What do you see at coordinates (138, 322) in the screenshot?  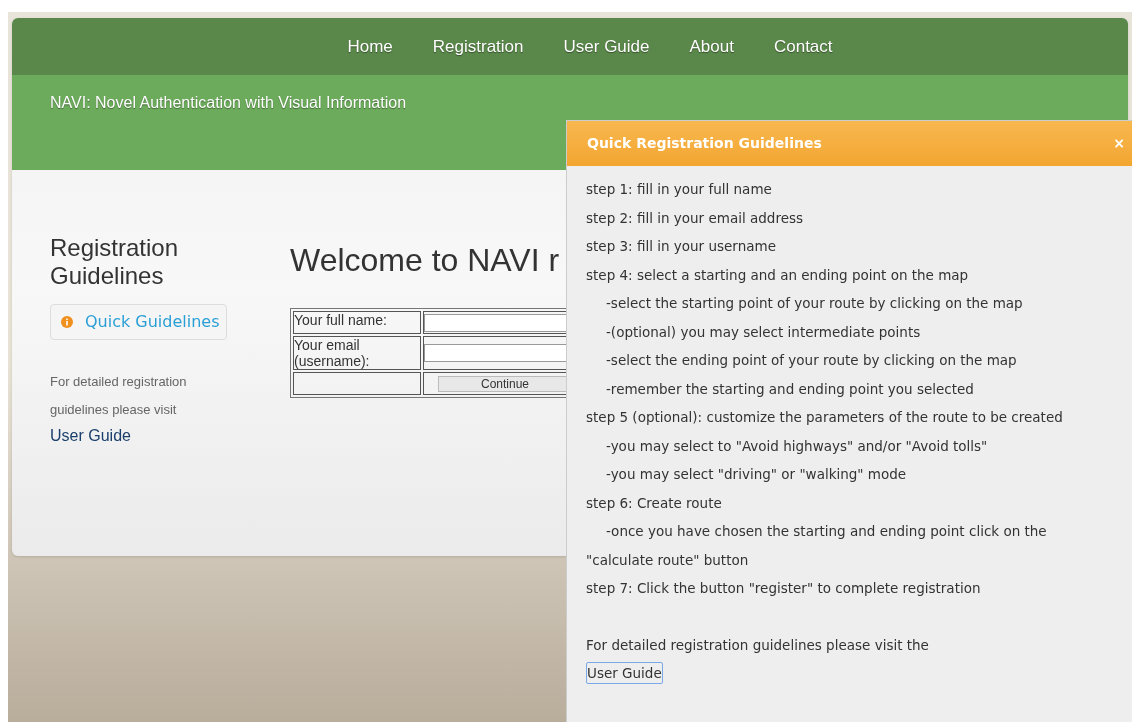 I see `quick-guidelines-button: Quick Guidelines` at bounding box center [138, 322].